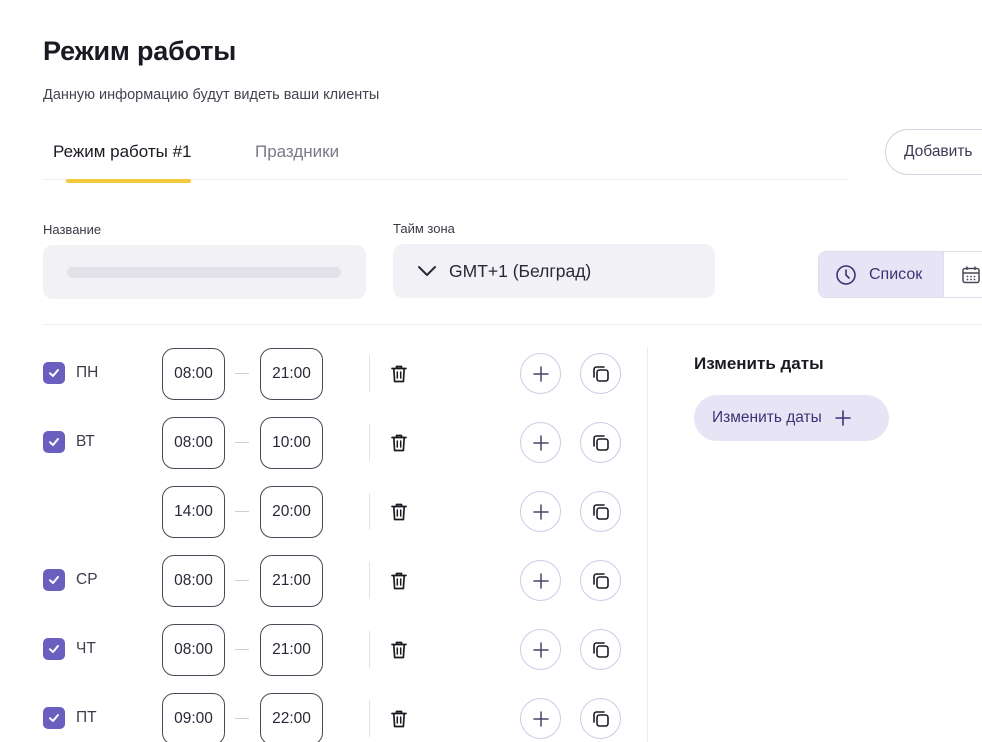 This screenshot has height=742, width=982. What do you see at coordinates (647, 545) in the screenshot?
I see `column-divider` at bounding box center [647, 545].